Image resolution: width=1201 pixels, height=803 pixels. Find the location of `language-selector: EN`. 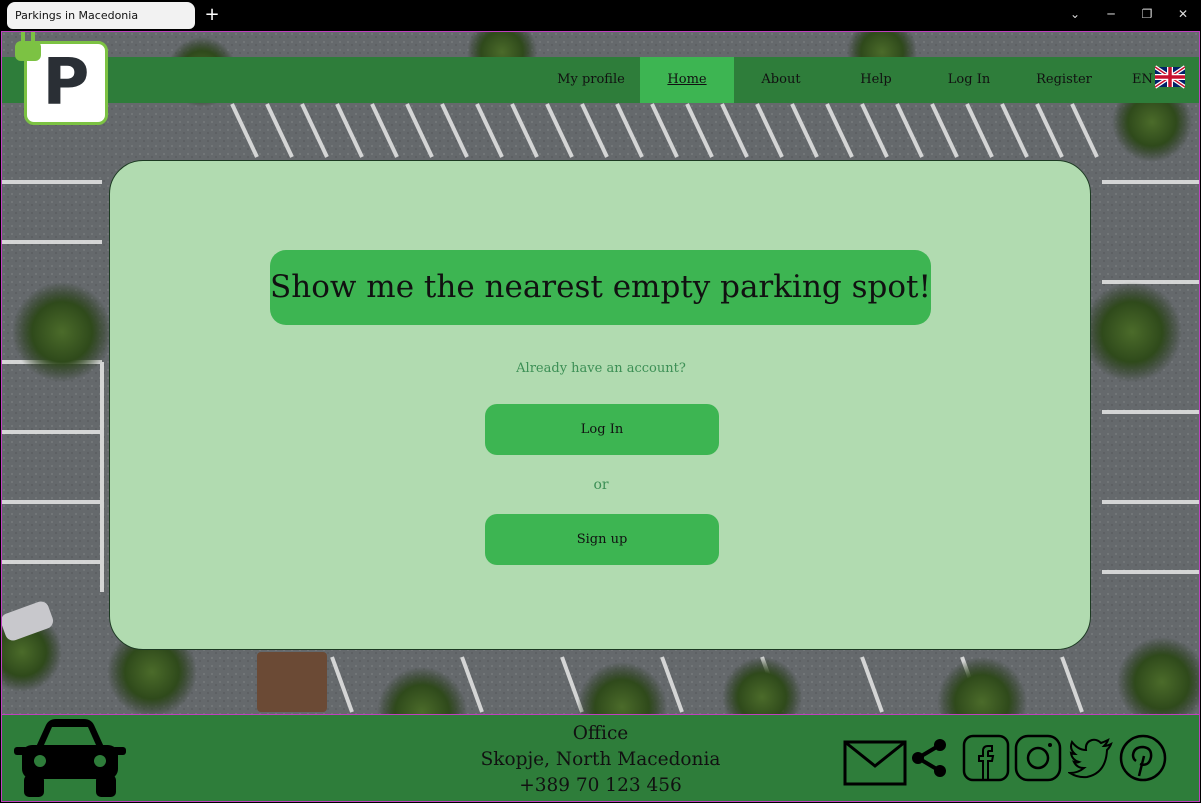

language-selector: EN is located at coordinates (1142, 80).